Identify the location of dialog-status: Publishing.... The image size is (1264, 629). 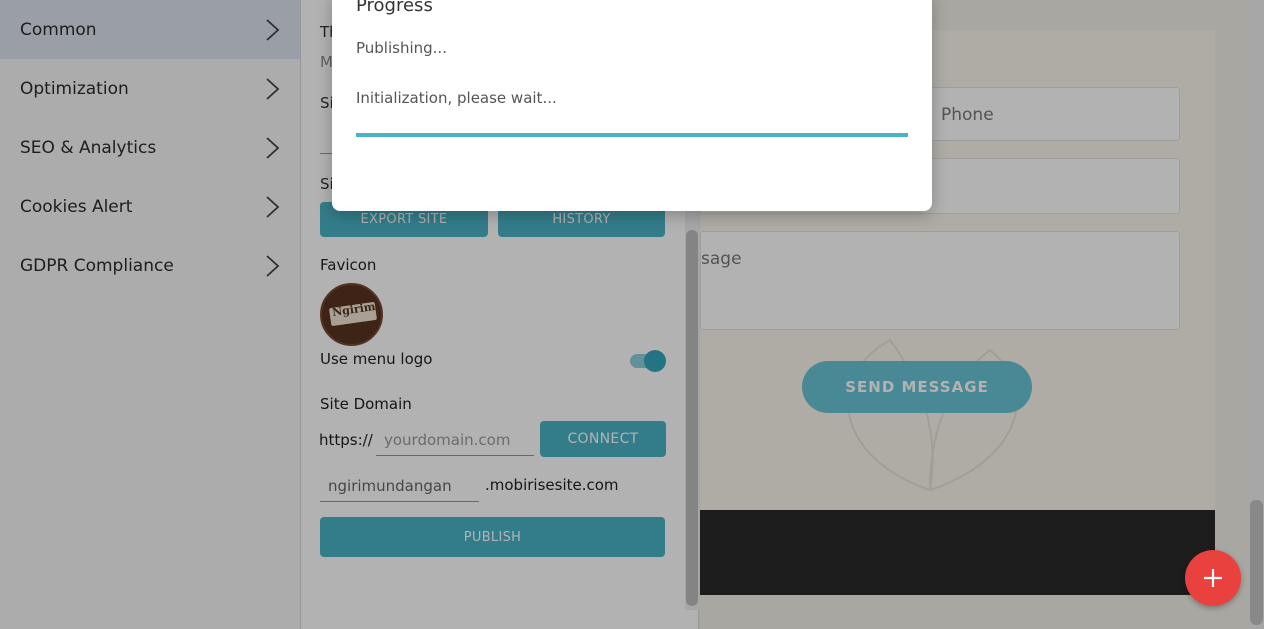
(401, 48).